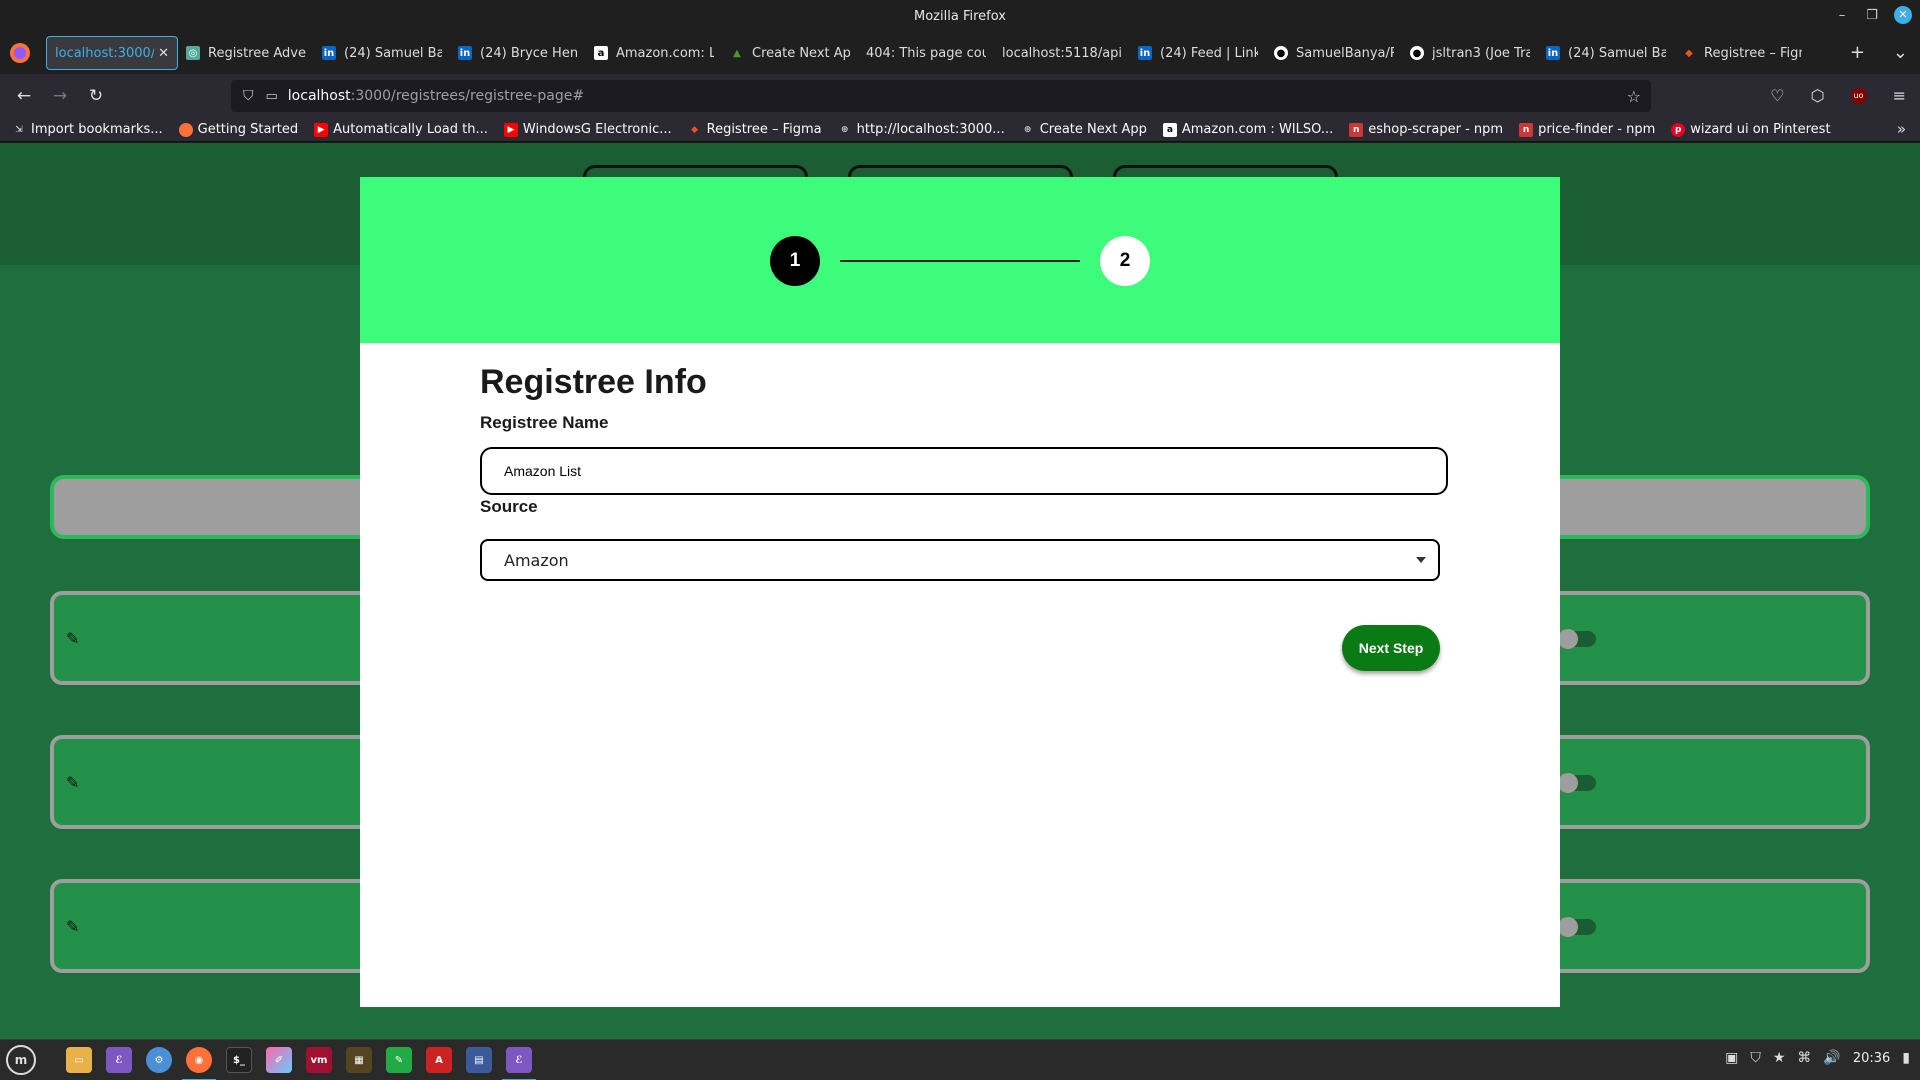 Image resolution: width=1920 pixels, height=1080 pixels. I want to click on tab-12: ◆ Registree – Figma, so click(1742, 53).